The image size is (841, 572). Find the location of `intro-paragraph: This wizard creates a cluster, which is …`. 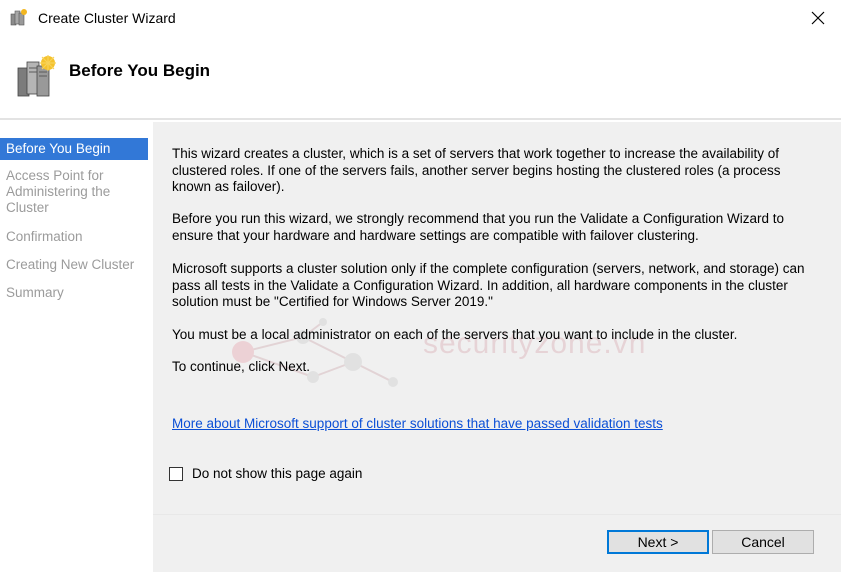

intro-paragraph: This wizard creates a cluster, which is … is located at coordinates (476, 170).